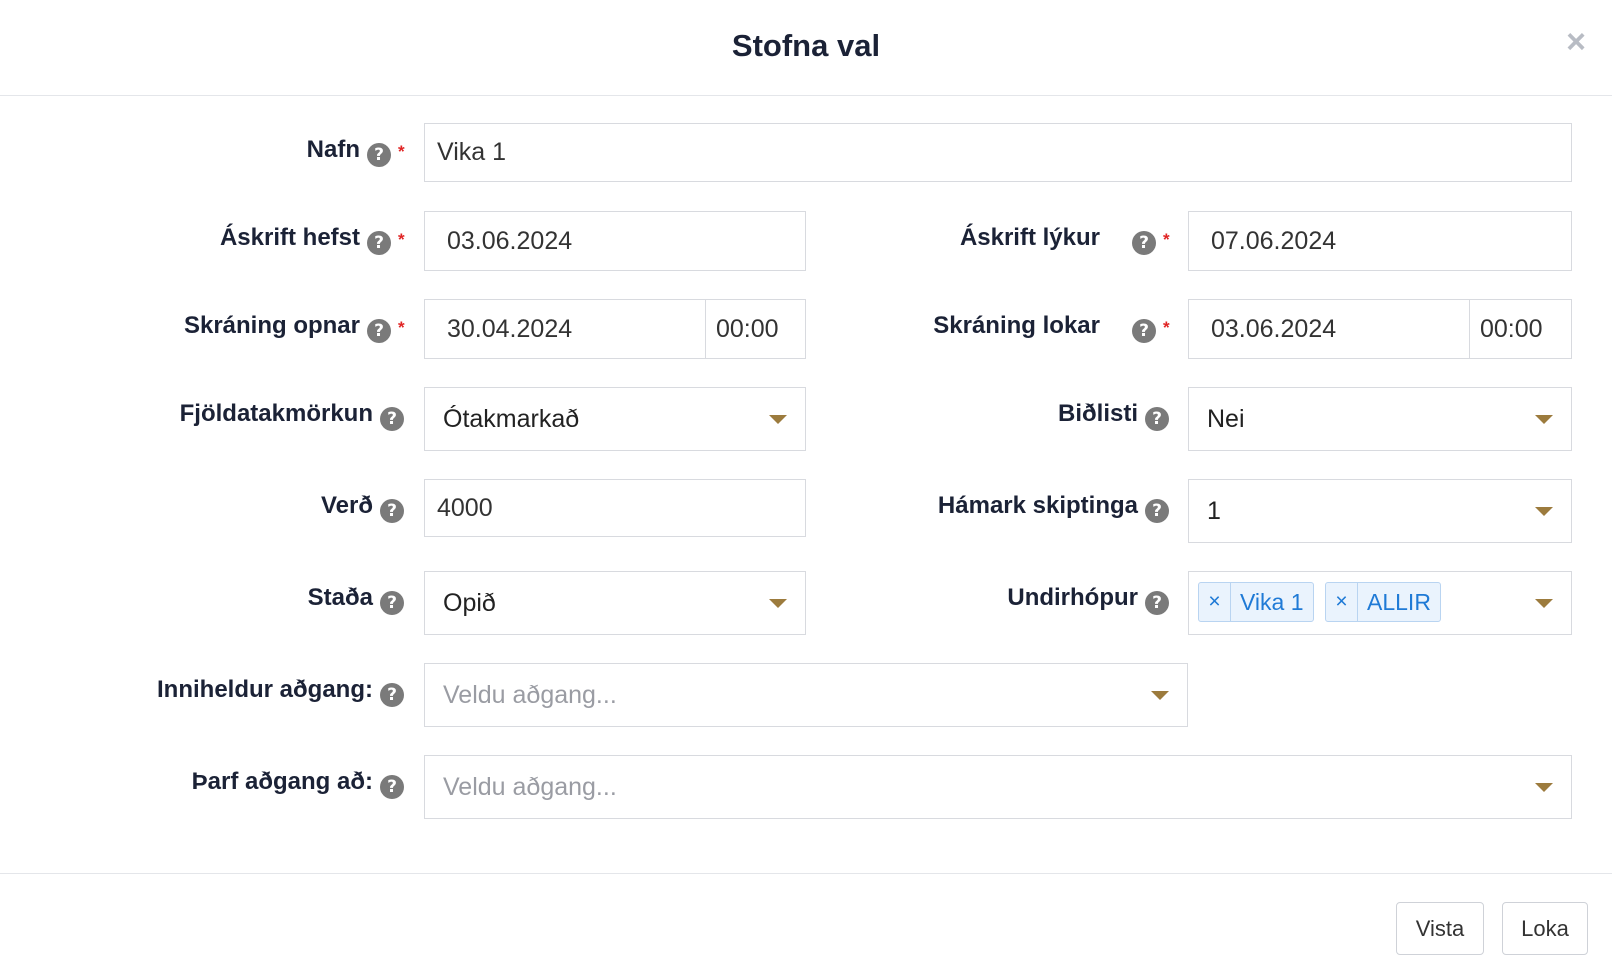 The height and width of the screenshot is (980, 1612). I want to click on status-value: Opið, so click(469, 602).